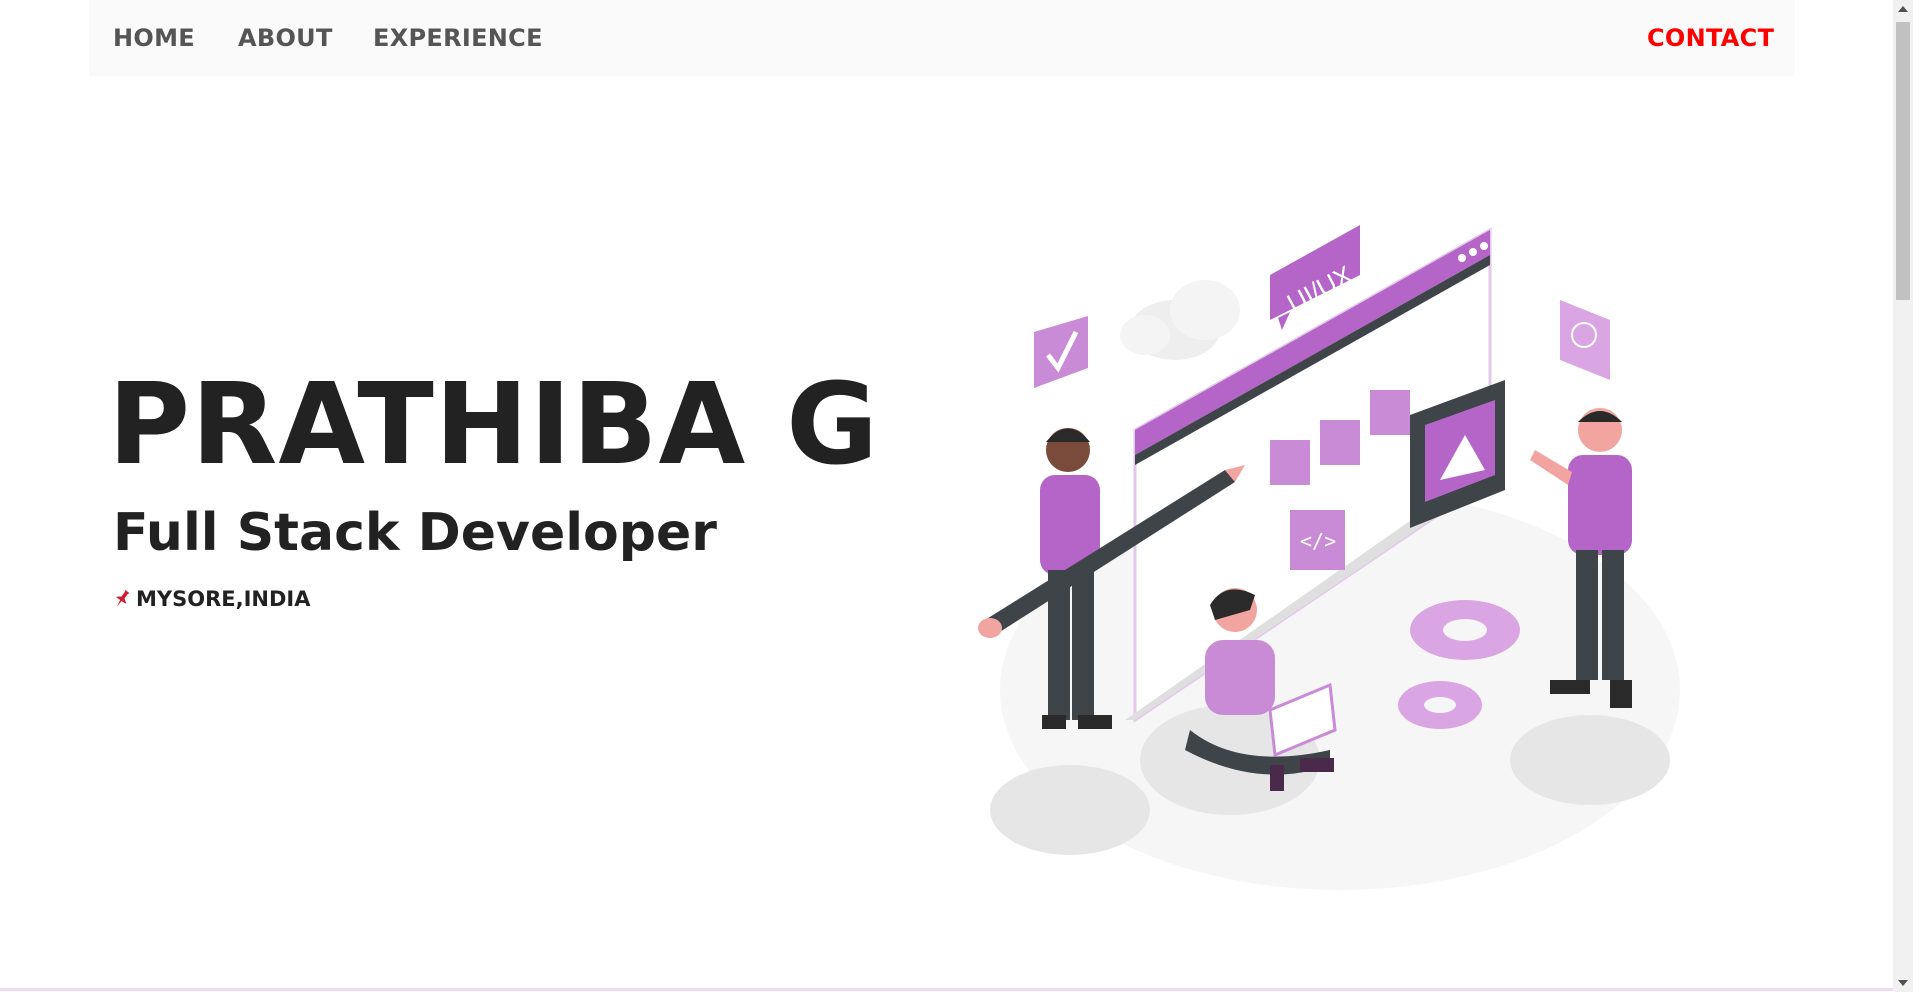  What do you see at coordinates (1340, 442) in the screenshot?
I see `user-tile` at bounding box center [1340, 442].